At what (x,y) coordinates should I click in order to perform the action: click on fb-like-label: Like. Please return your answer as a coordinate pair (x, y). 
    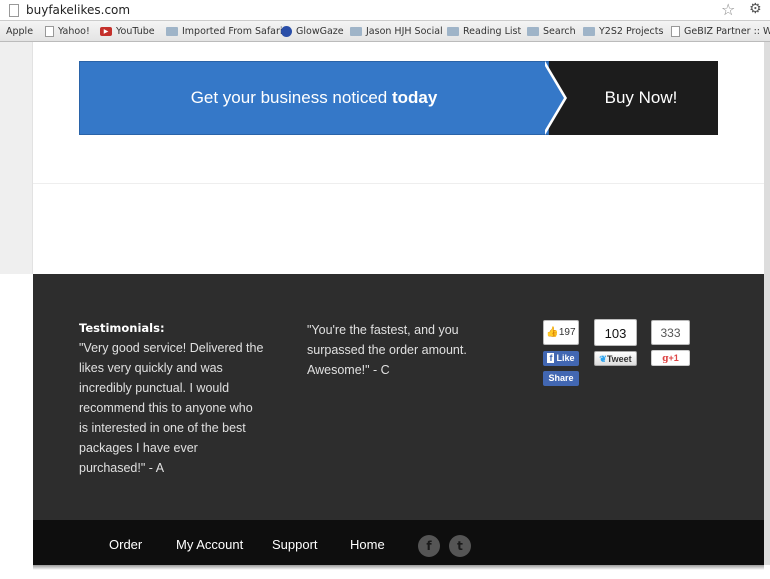
    Looking at the image, I should click on (565, 358).